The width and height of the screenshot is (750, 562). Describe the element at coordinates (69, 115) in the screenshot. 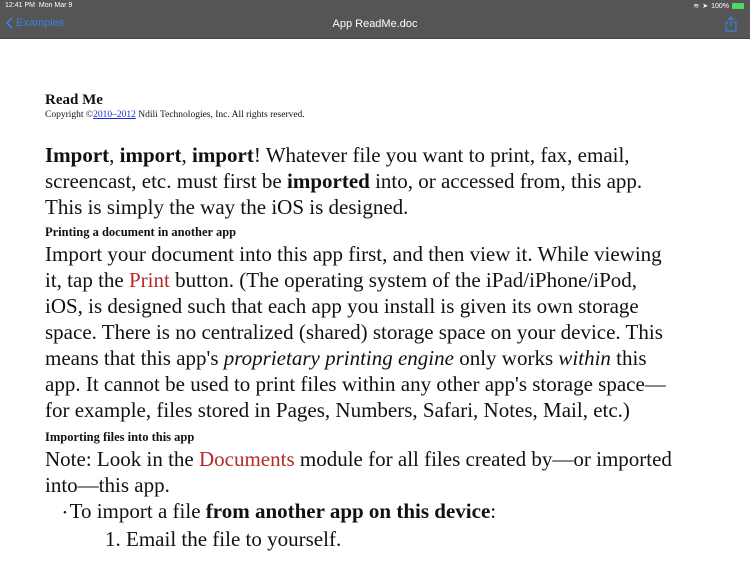

I see `copyright-prefix: Copyright ©` at that location.